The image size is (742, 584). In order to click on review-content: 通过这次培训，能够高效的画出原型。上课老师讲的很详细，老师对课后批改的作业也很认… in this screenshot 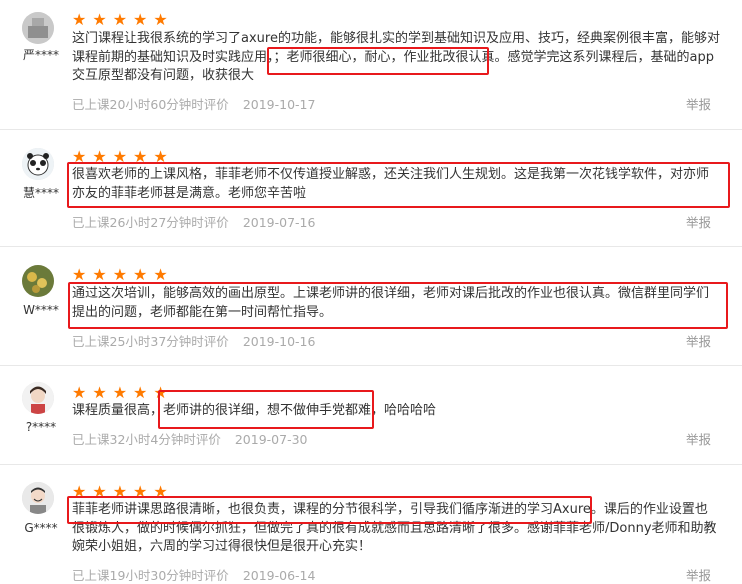, I will do `click(391, 303)`.